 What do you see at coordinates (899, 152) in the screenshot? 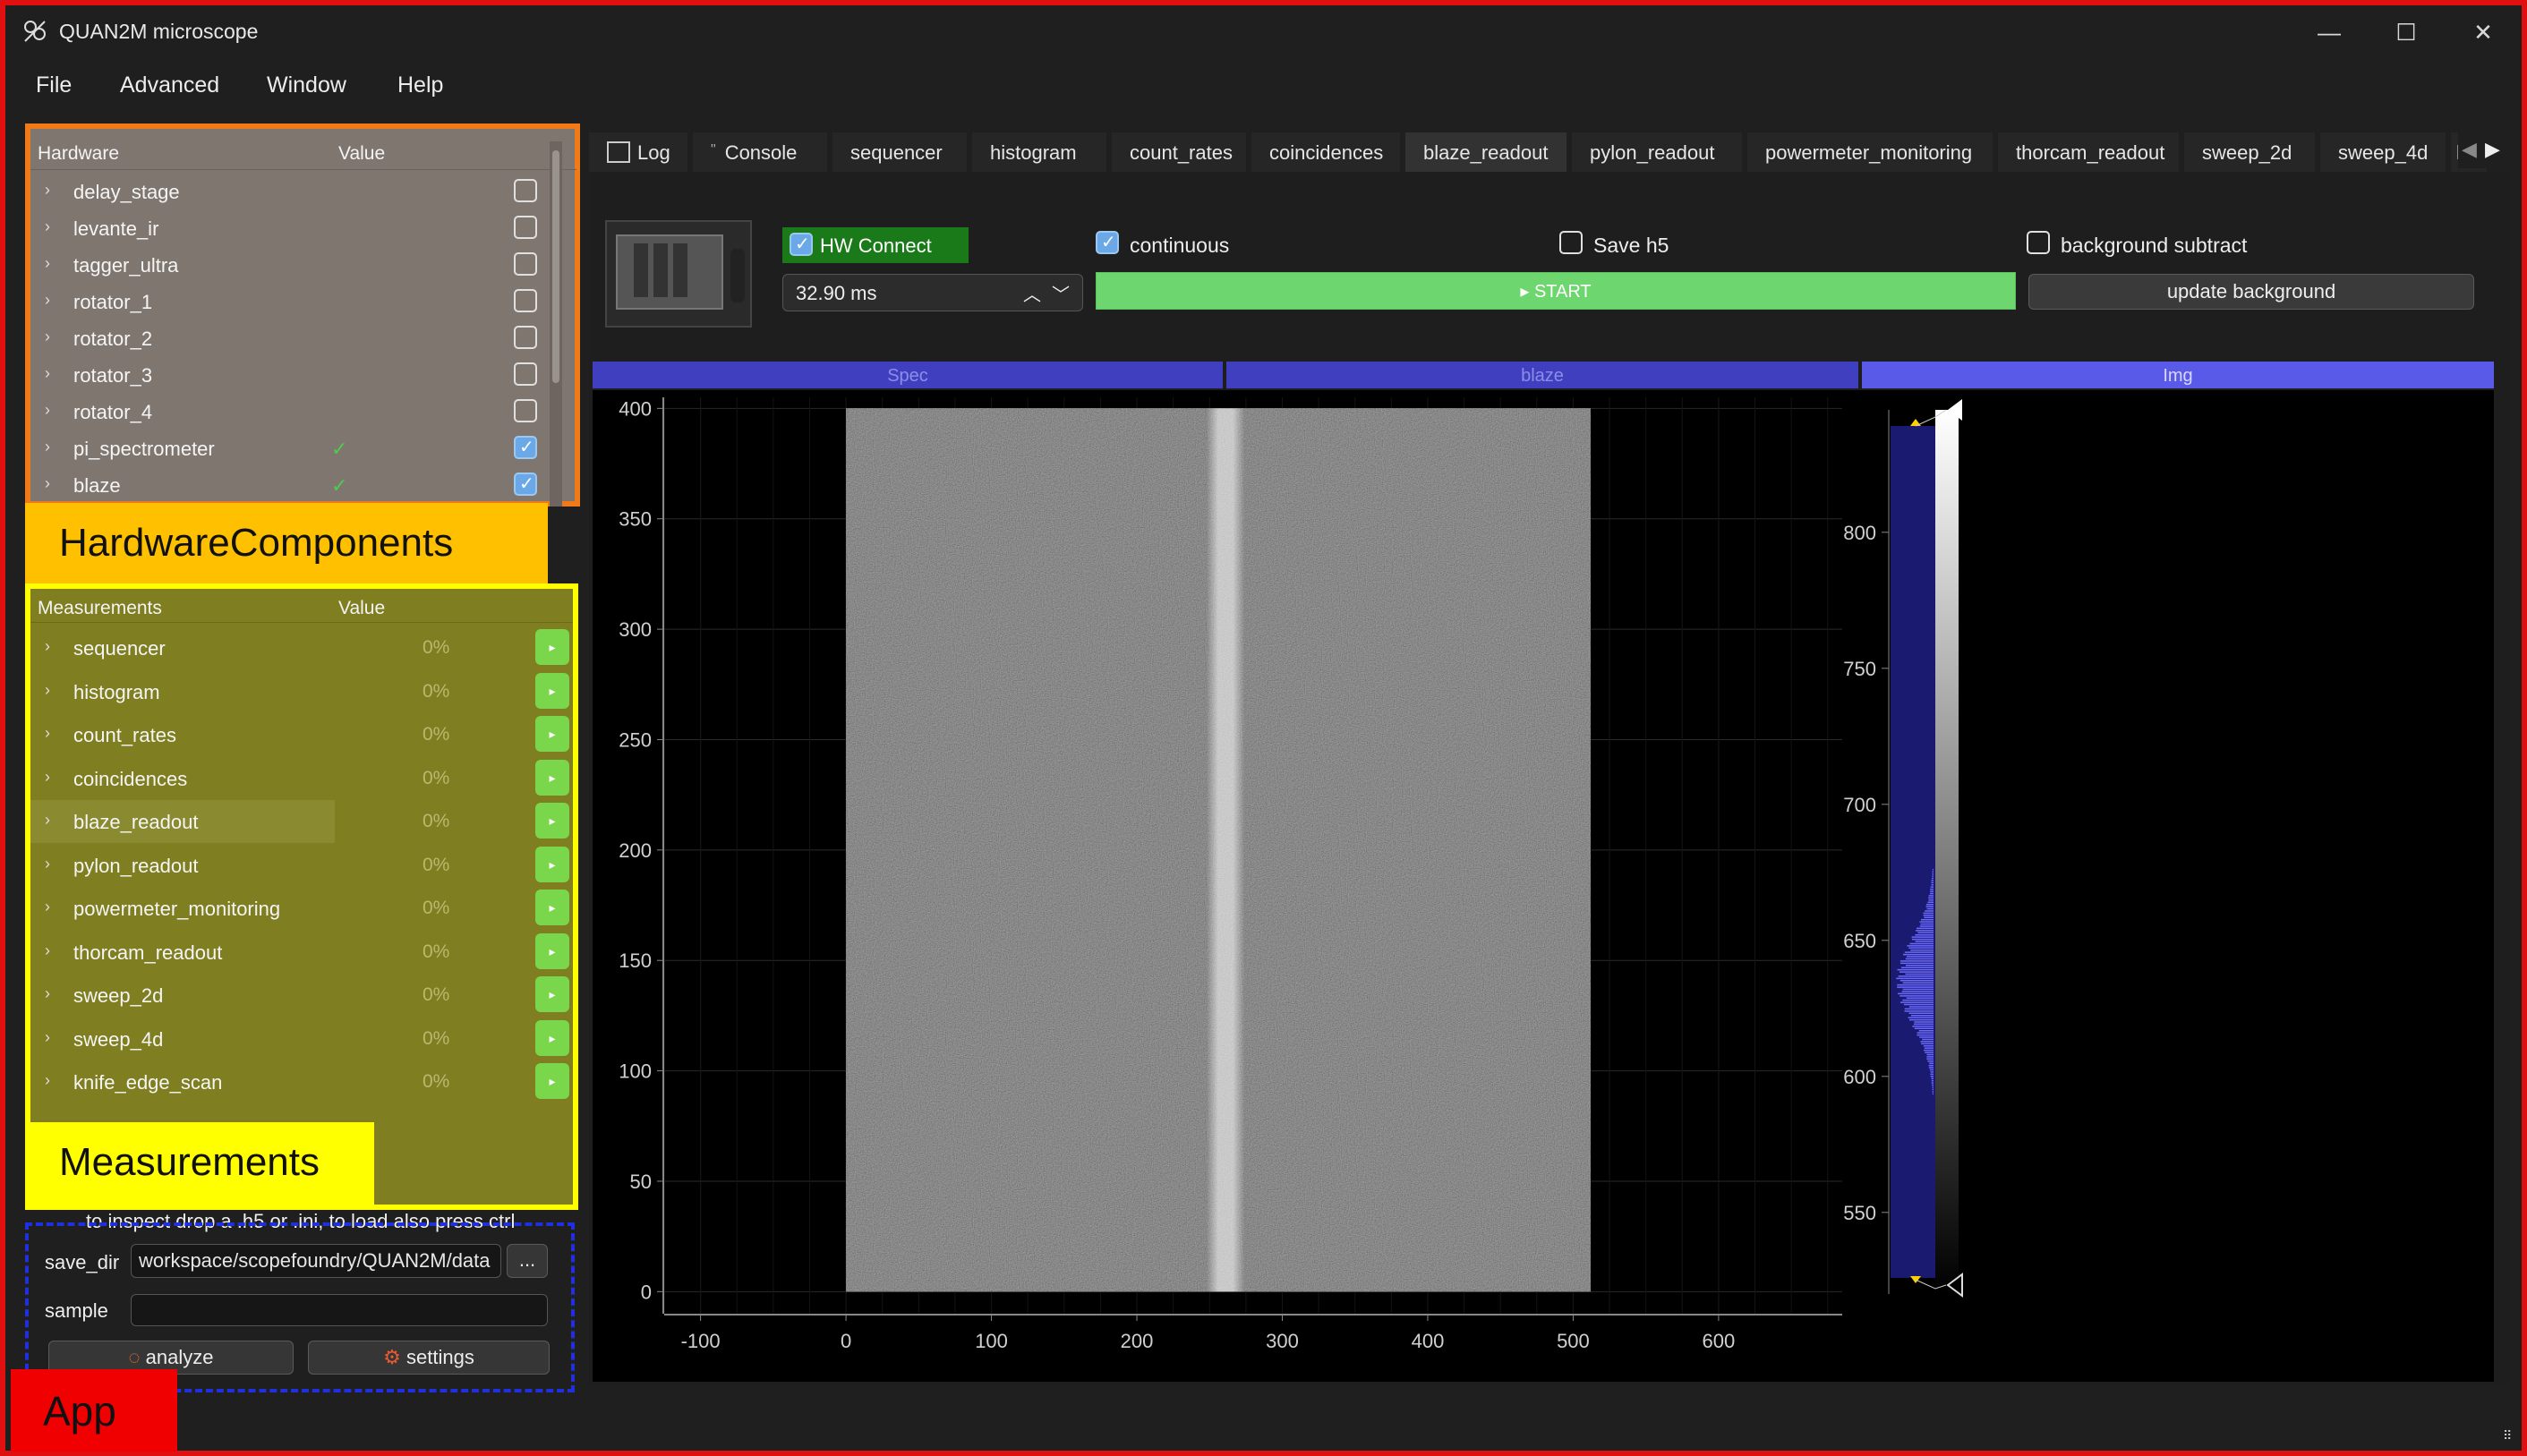
I see `tab-sequencer: sequencer` at bounding box center [899, 152].